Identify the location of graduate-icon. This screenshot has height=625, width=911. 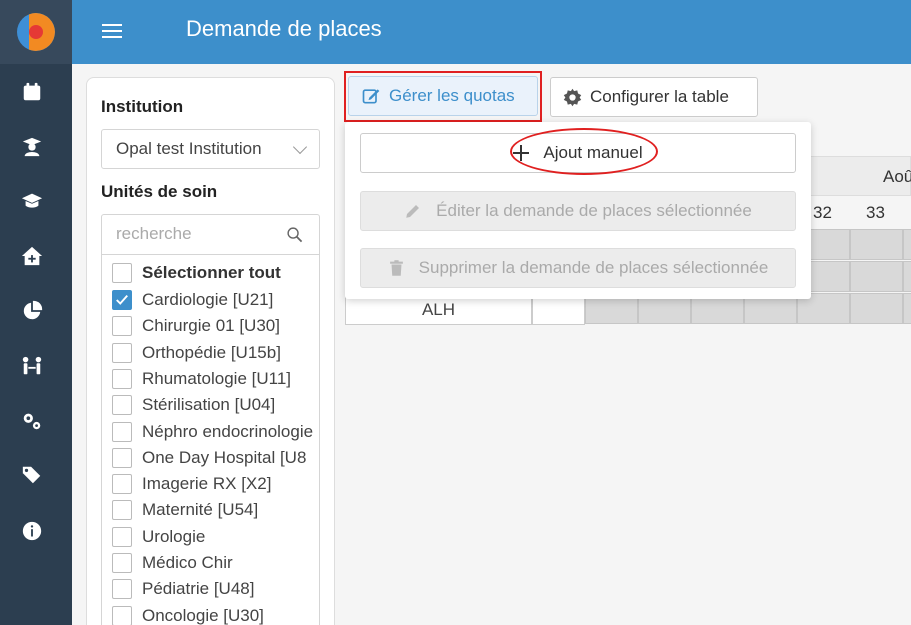
(32, 147).